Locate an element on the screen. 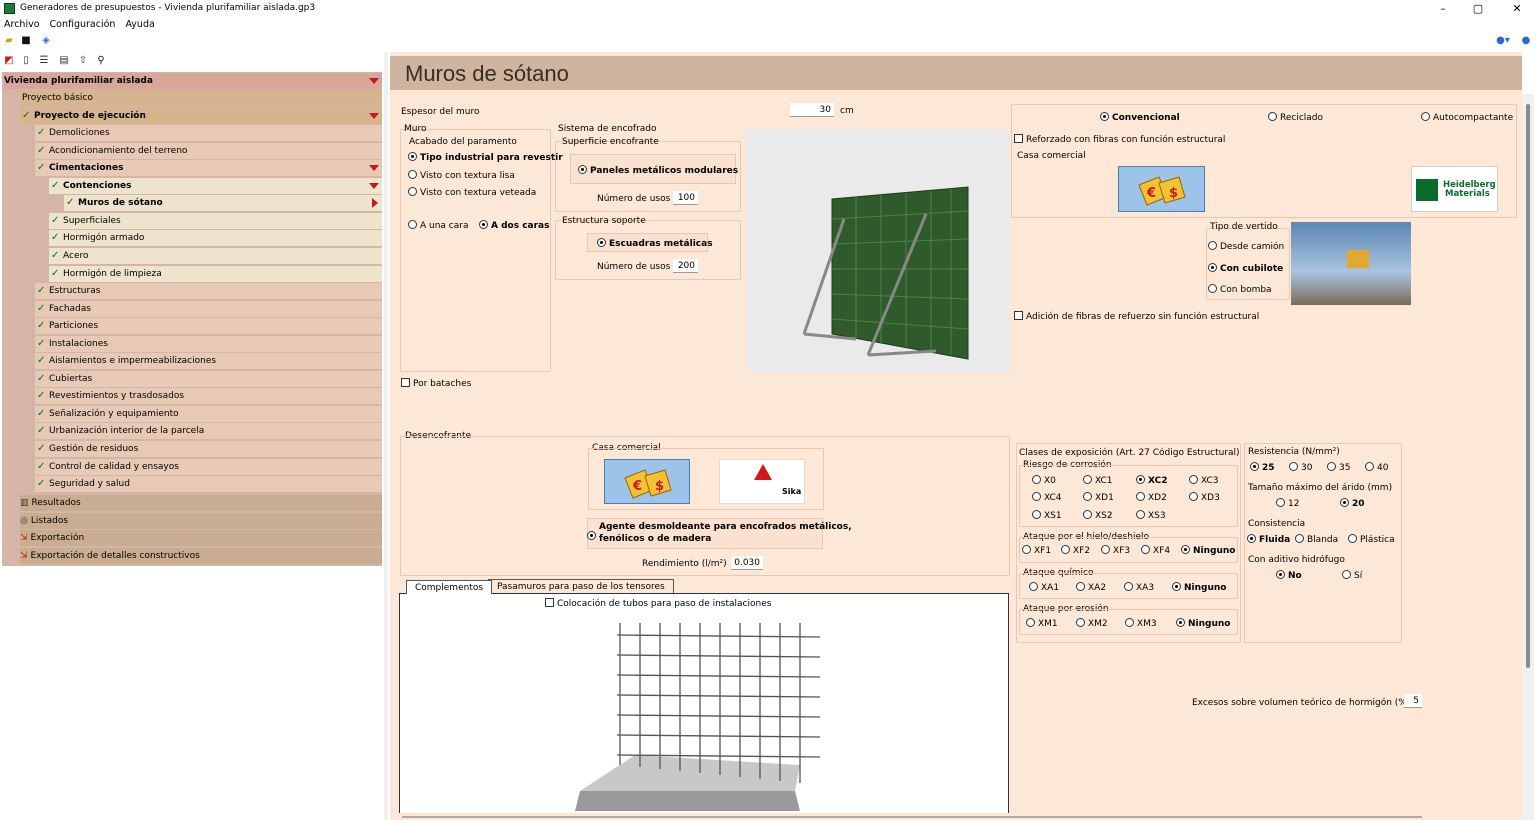 The height and width of the screenshot is (820, 1536). quimico-option: XA3 is located at coordinates (1139, 587).